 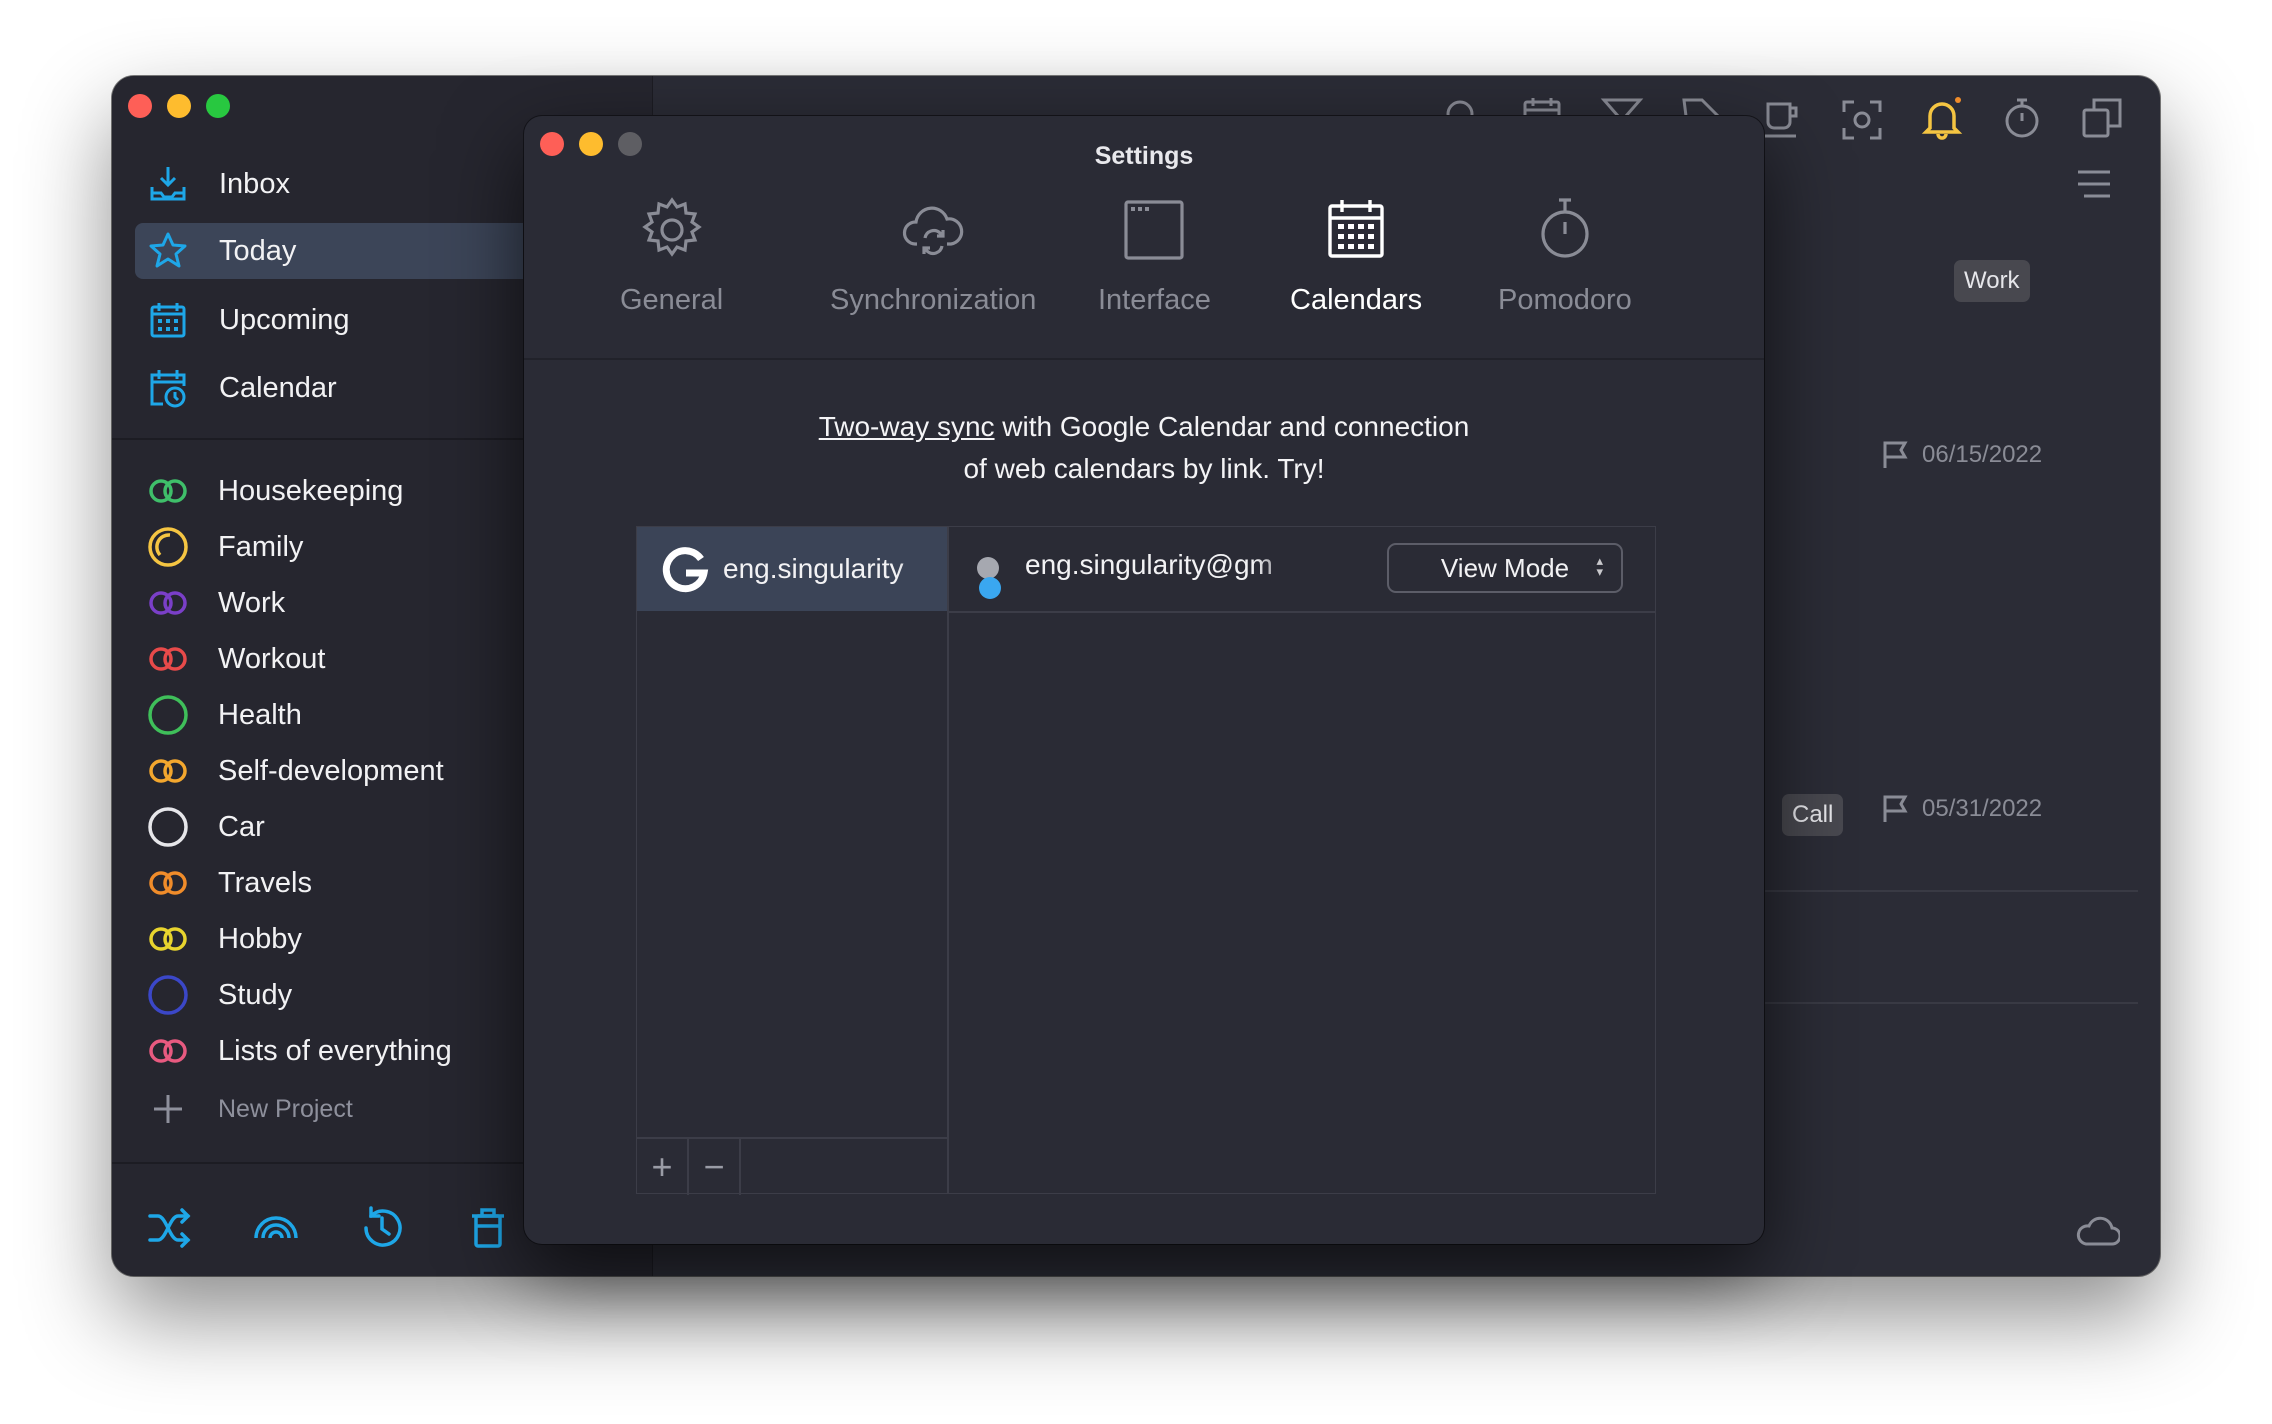 What do you see at coordinates (715, 1167) in the screenshot?
I see `remove-account-button: −` at bounding box center [715, 1167].